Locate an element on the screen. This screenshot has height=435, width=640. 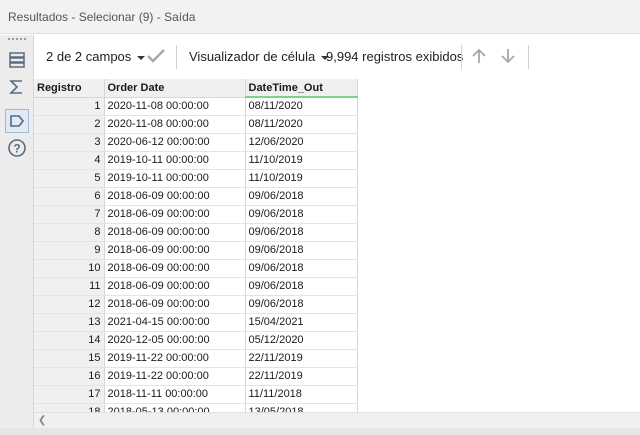
datetime-out-cell: 15/04/2021 is located at coordinates (301, 322).